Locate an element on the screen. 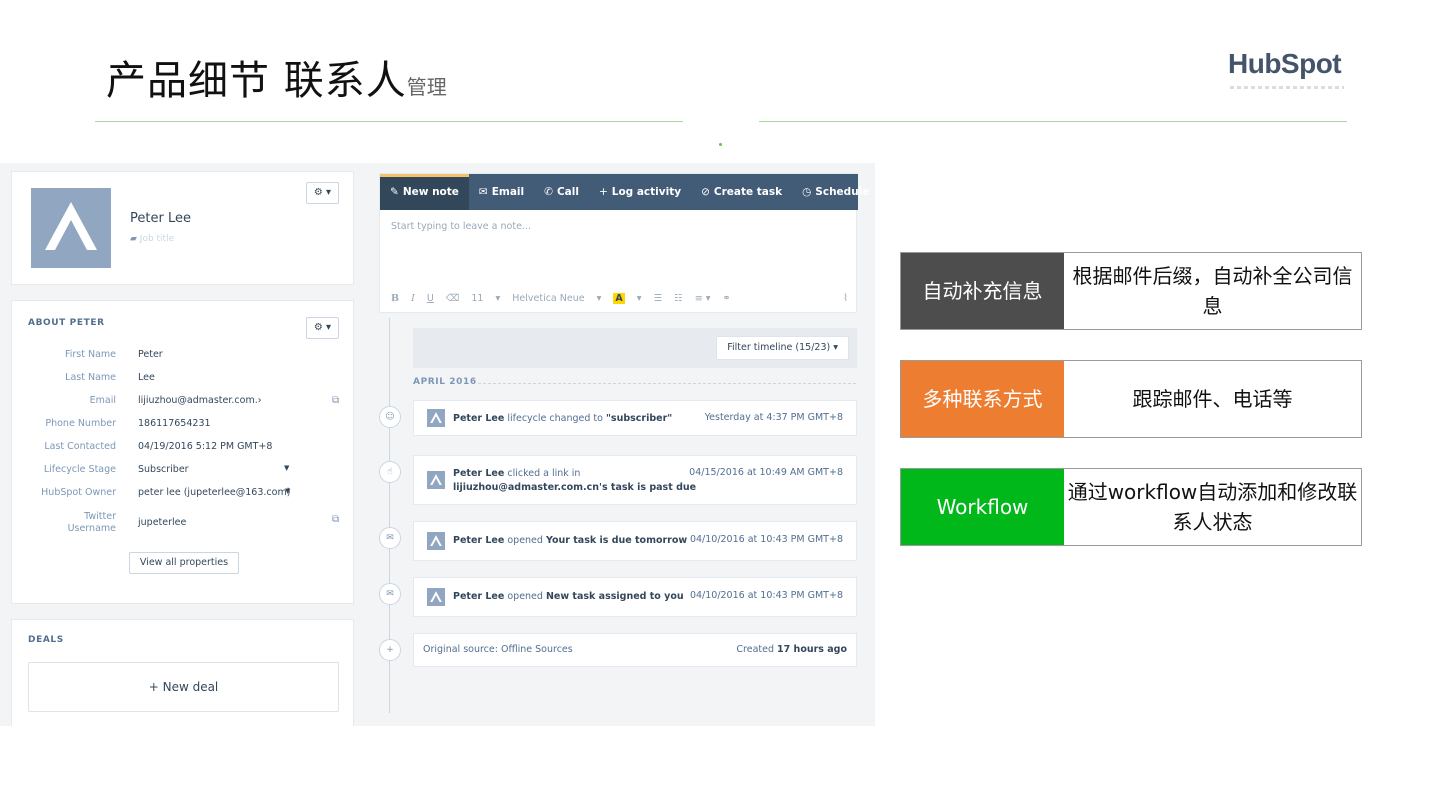  font-family-select: Helvetica Neue ▾ is located at coordinates (556, 298).